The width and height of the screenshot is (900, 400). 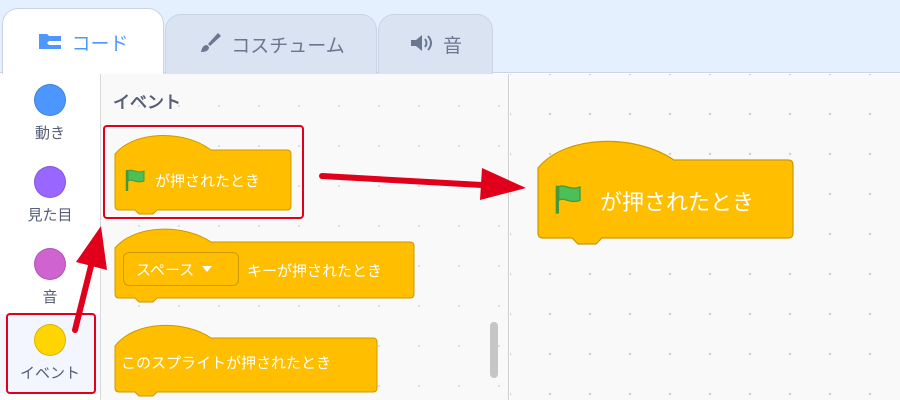 I want to click on code-icon, so click(x=50, y=41).